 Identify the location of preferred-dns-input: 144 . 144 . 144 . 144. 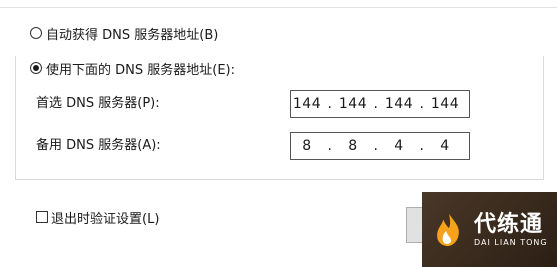
(380, 104).